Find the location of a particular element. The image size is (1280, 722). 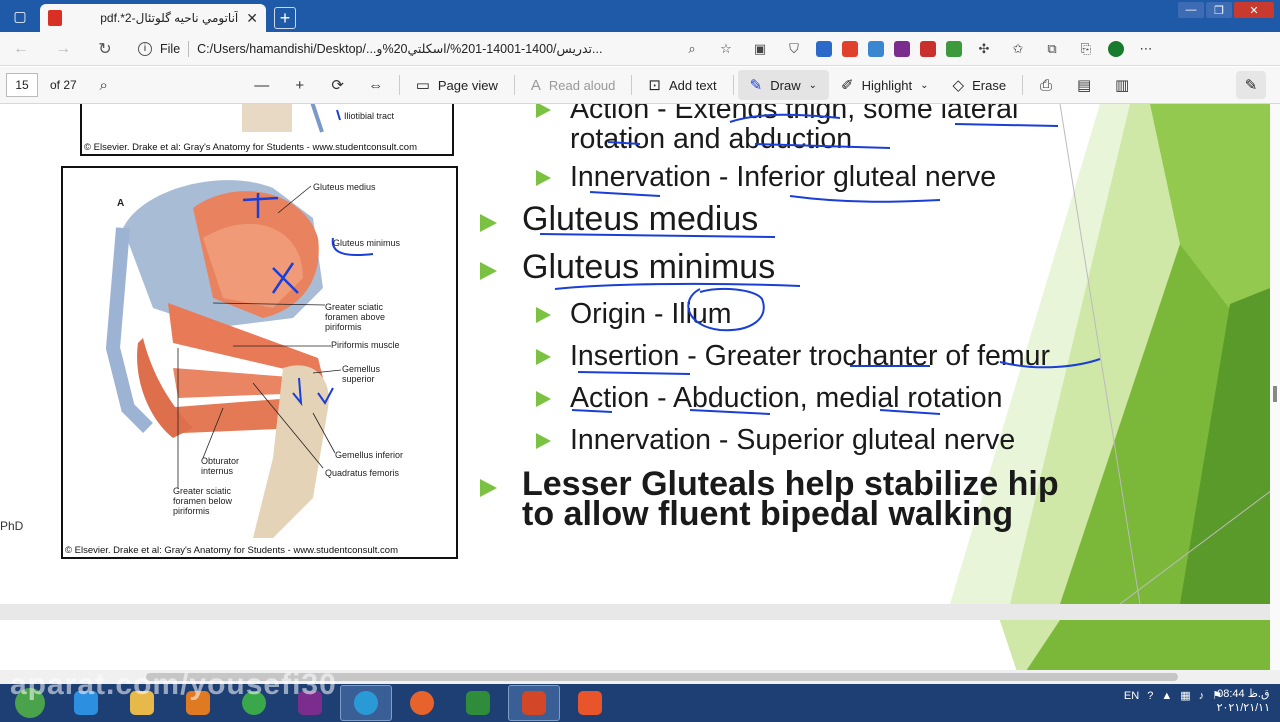

page-number-input: 15 is located at coordinates (22, 85).